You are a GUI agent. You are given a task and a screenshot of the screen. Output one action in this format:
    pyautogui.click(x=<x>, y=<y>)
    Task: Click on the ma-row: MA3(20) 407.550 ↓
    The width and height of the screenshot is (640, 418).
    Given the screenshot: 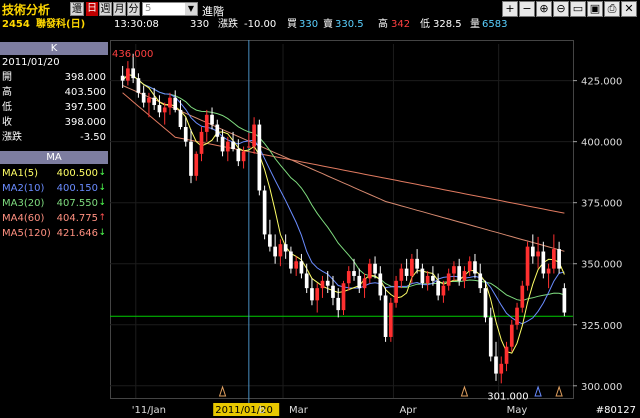 What is the action you would take?
    pyautogui.click(x=54, y=203)
    